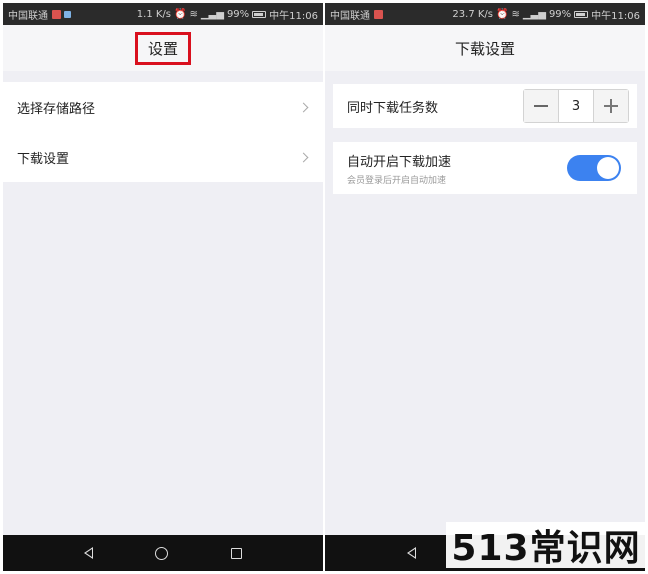  Describe the element at coordinates (608, 168) in the screenshot. I see `toggle-knob` at that location.